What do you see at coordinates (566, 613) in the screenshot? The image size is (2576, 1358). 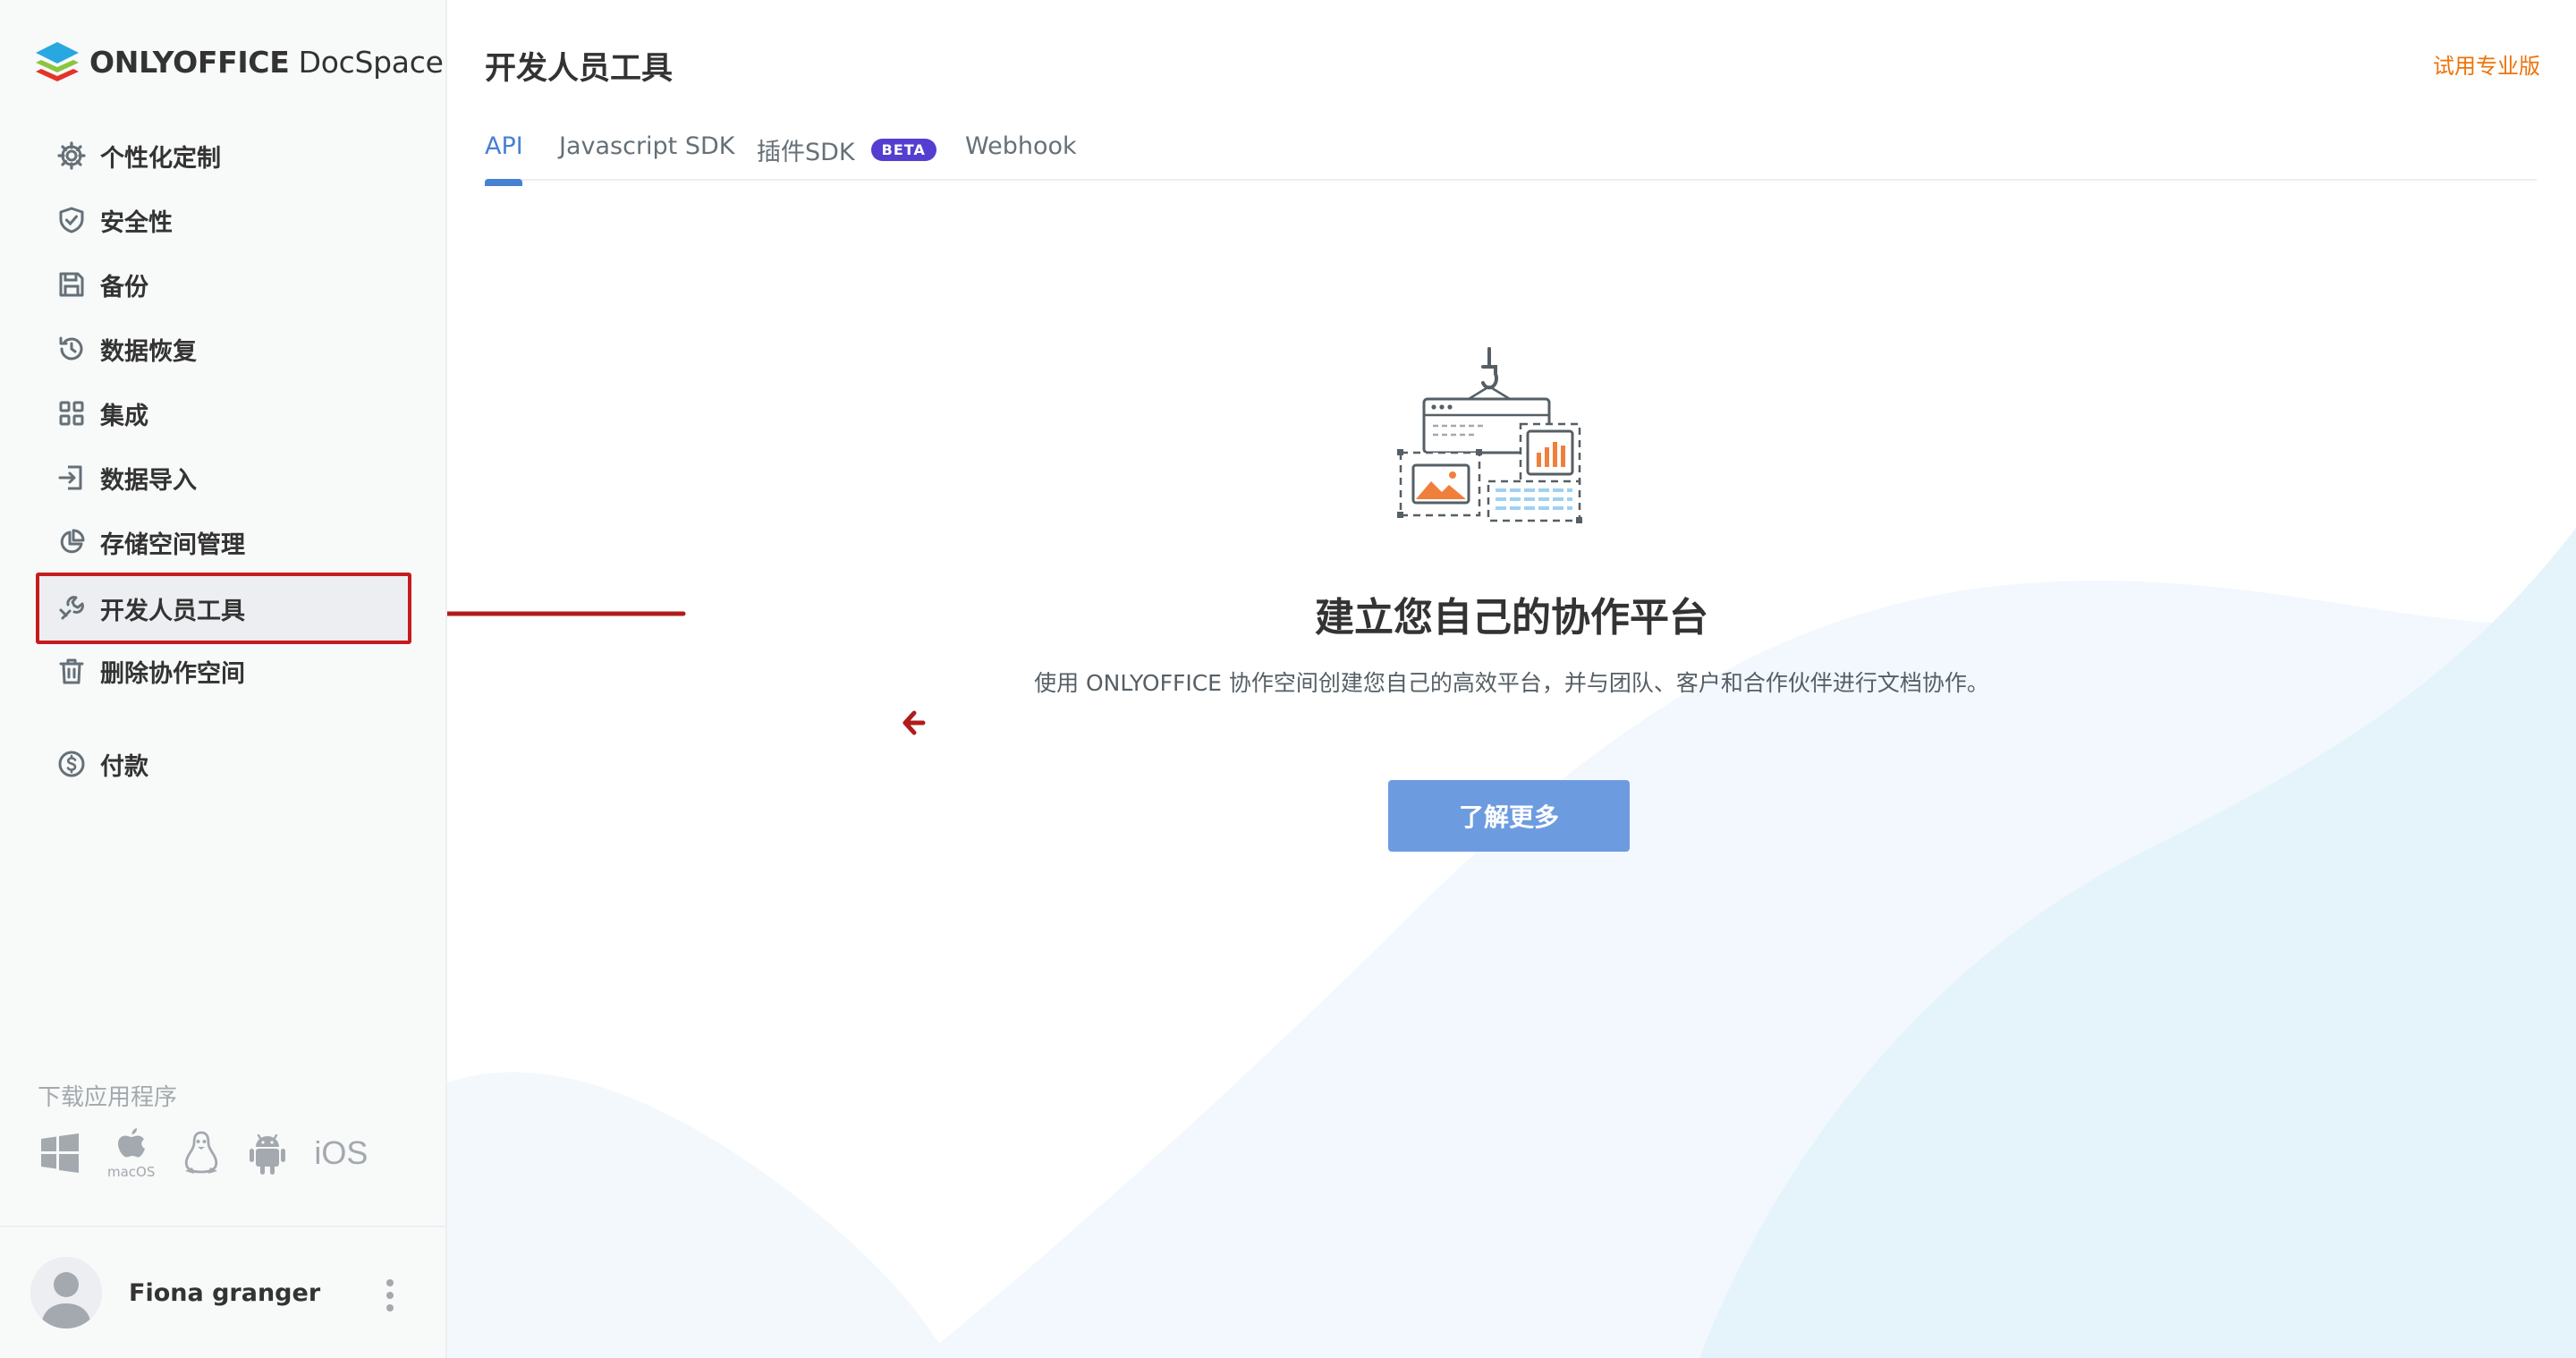 I see `annotation-arrow-left-large` at bounding box center [566, 613].